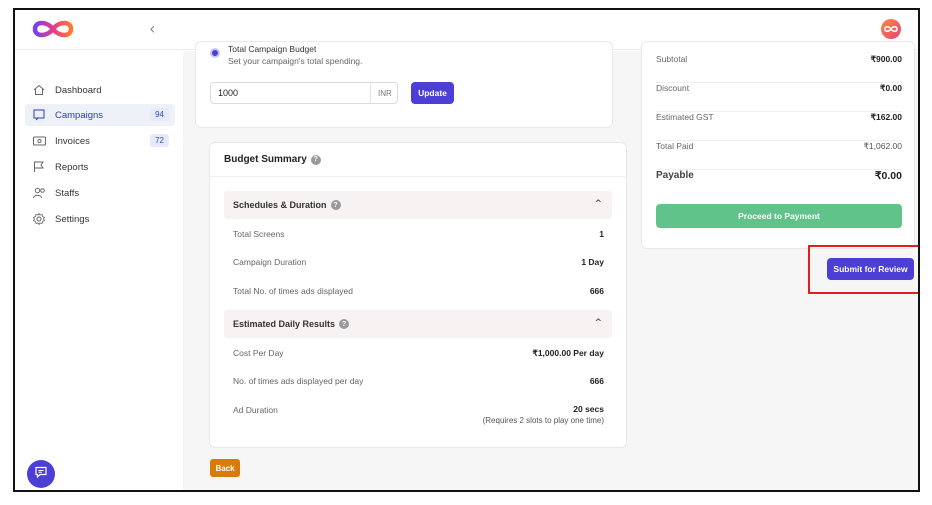 This screenshot has width=932, height=505. What do you see at coordinates (284, 324) in the screenshot?
I see `section-title: Estimated Daily Results` at bounding box center [284, 324].